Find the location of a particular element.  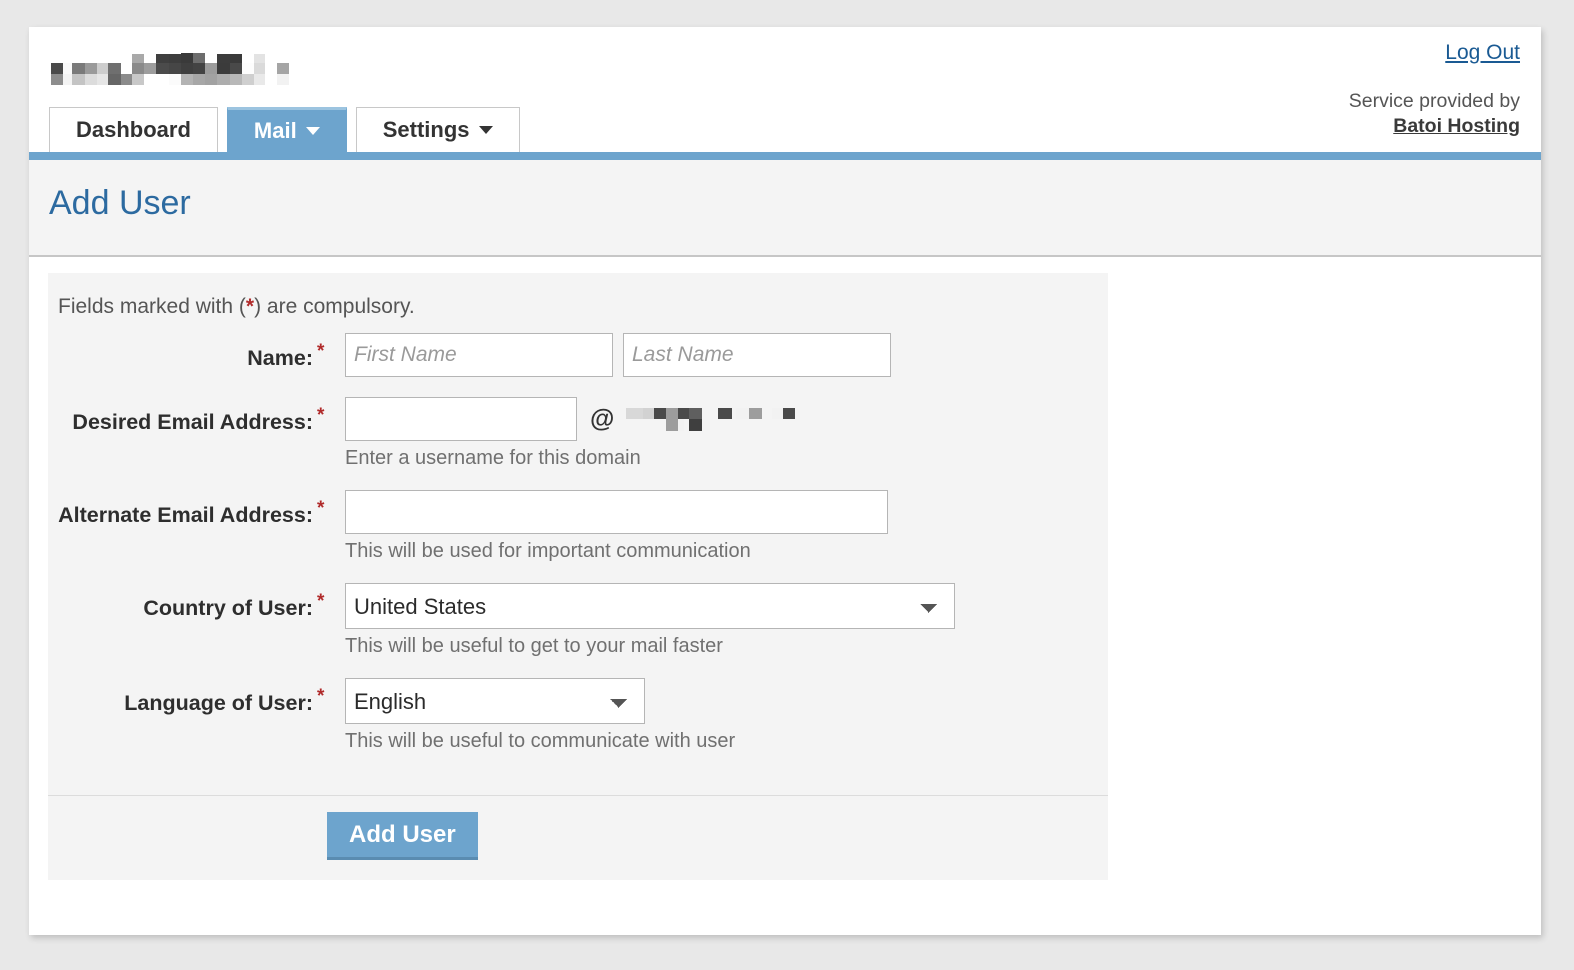

desired-email-label: Desired Email Address: is located at coordinates (192, 422).